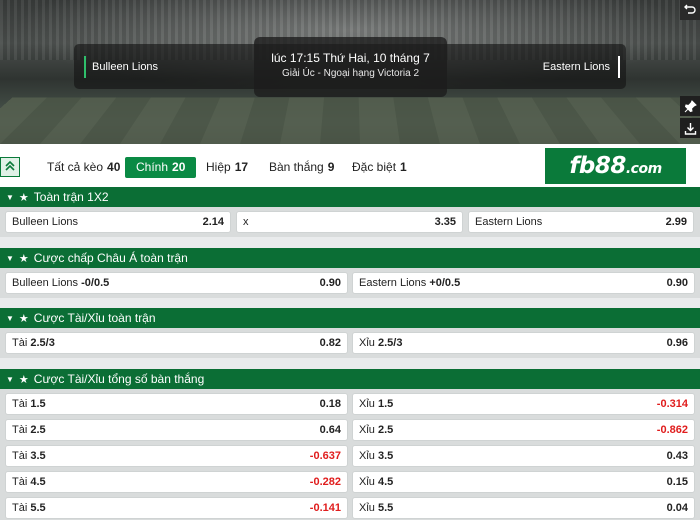 This screenshot has width=700, height=520. I want to click on tab-goals: Bàn thắng 9, so click(301, 167).